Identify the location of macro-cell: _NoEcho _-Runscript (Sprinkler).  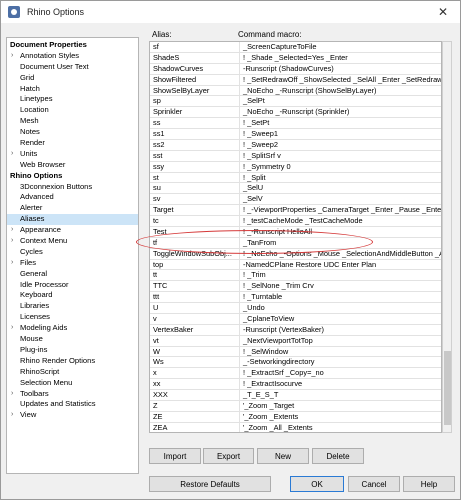
(340, 112).